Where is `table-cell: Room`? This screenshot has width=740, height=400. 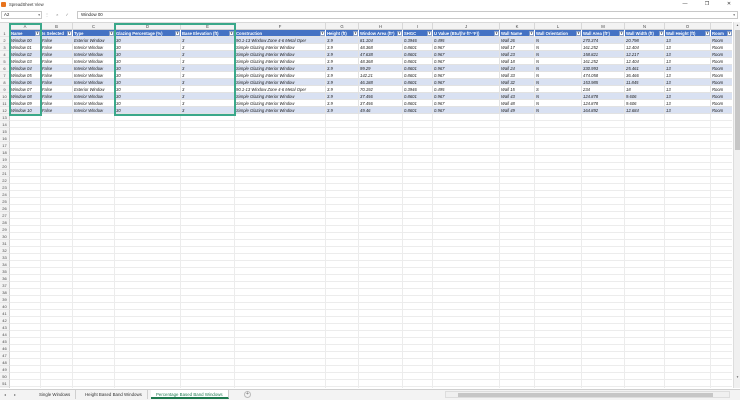 table-cell: Room is located at coordinates (721, 47).